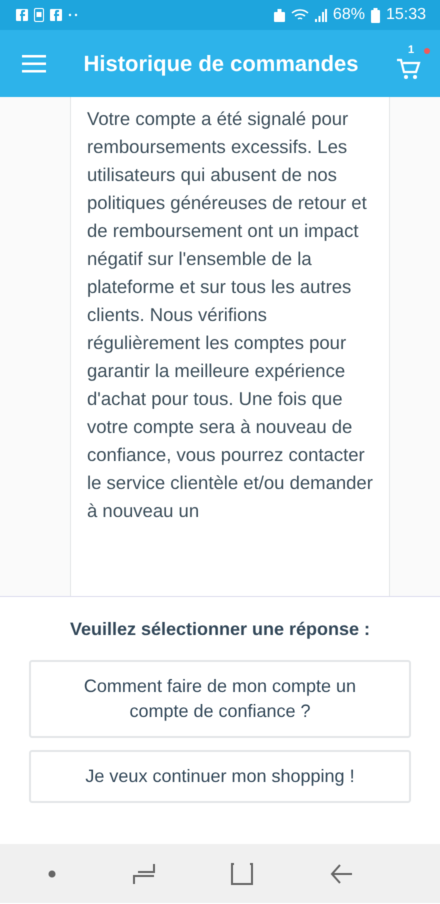 The height and width of the screenshot is (904, 440). I want to click on notification-dot, so click(427, 51).